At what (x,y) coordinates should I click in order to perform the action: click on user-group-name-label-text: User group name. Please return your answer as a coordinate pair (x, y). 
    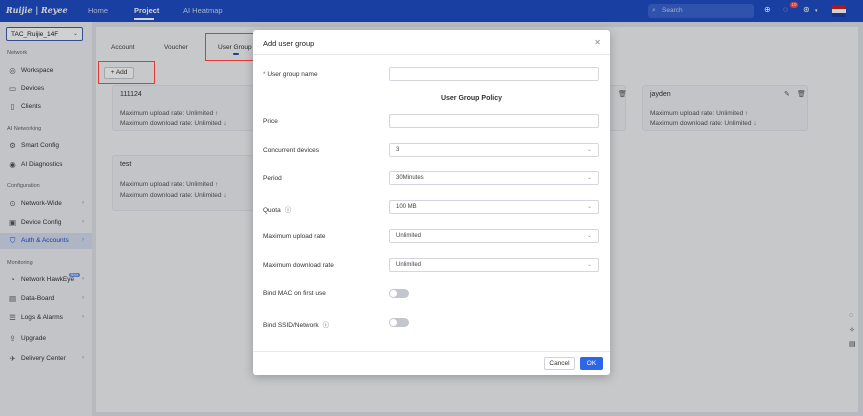
    Looking at the image, I should click on (292, 74).